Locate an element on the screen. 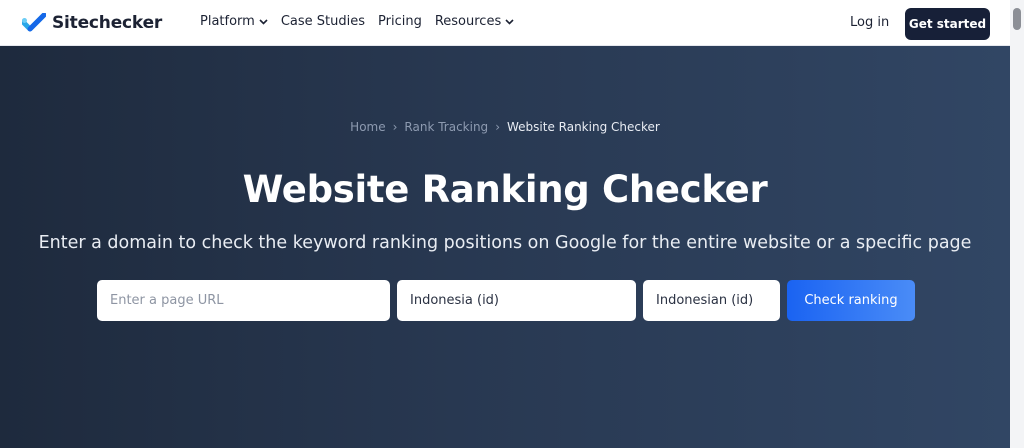  brand-logo: Sitechecker is located at coordinates (92, 23).